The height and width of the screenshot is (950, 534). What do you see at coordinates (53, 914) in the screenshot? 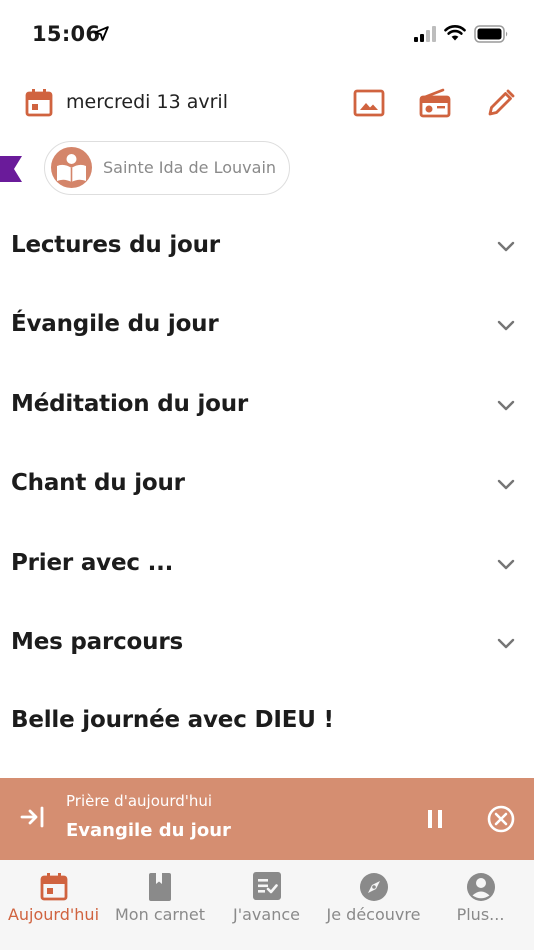
I see `tab-label: Aujourd'hui` at bounding box center [53, 914].